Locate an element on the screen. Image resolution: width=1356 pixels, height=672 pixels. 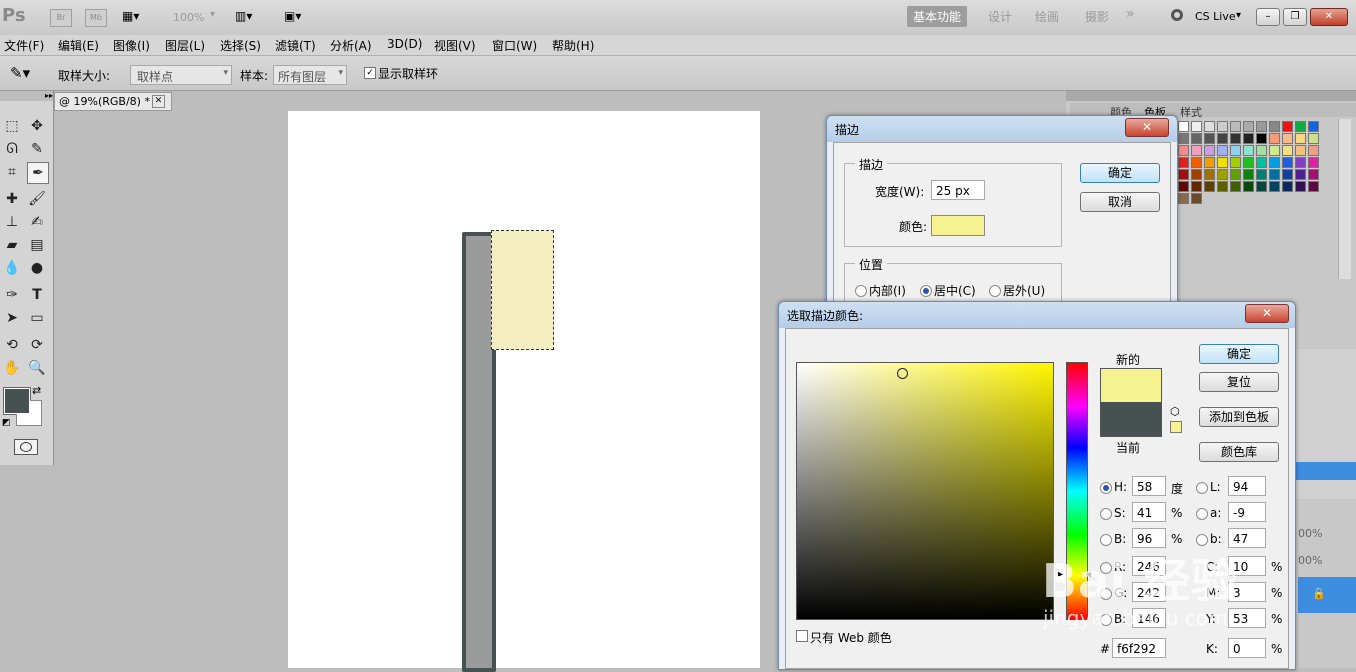
zoom-tool-icon: 🔍 is located at coordinates (37, 368).